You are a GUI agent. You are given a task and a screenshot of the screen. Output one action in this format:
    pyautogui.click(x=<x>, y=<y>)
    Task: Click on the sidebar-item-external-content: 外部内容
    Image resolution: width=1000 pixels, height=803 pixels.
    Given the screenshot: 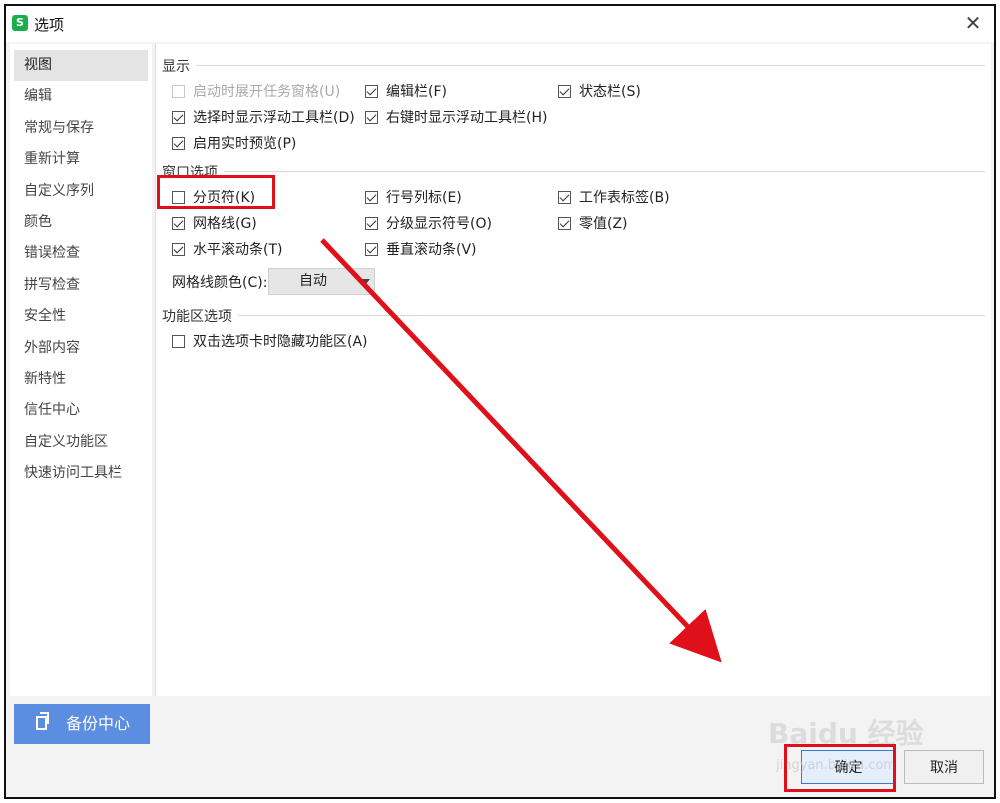 What is the action you would take?
    pyautogui.click(x=81, y=348)
    